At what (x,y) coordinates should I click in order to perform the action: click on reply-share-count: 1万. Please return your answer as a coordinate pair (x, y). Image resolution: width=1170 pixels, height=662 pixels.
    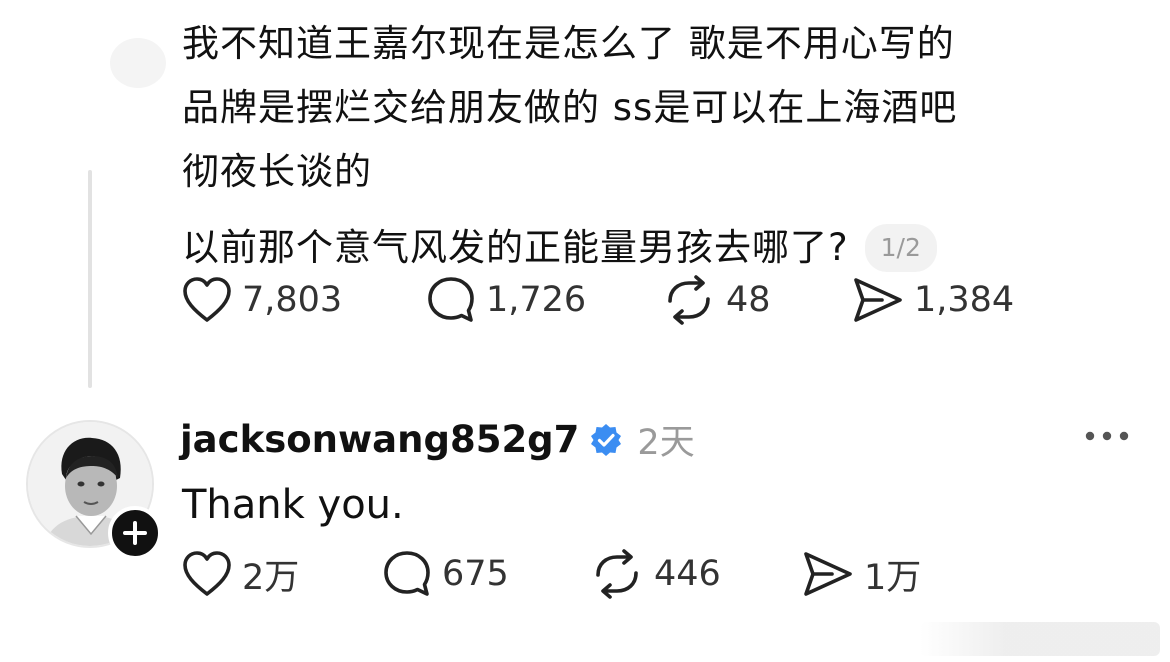
    Looking at the image, I should click on (893, 577).